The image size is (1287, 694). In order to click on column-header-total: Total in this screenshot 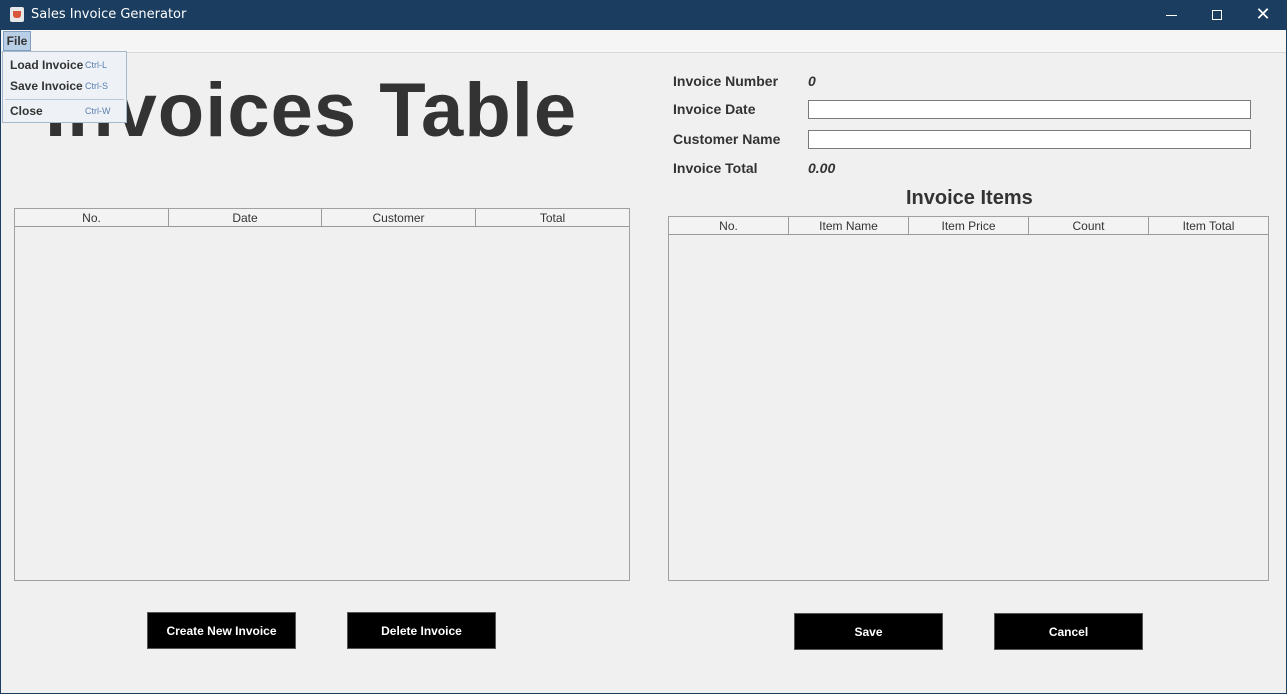, I will do `click(552, 218)`.